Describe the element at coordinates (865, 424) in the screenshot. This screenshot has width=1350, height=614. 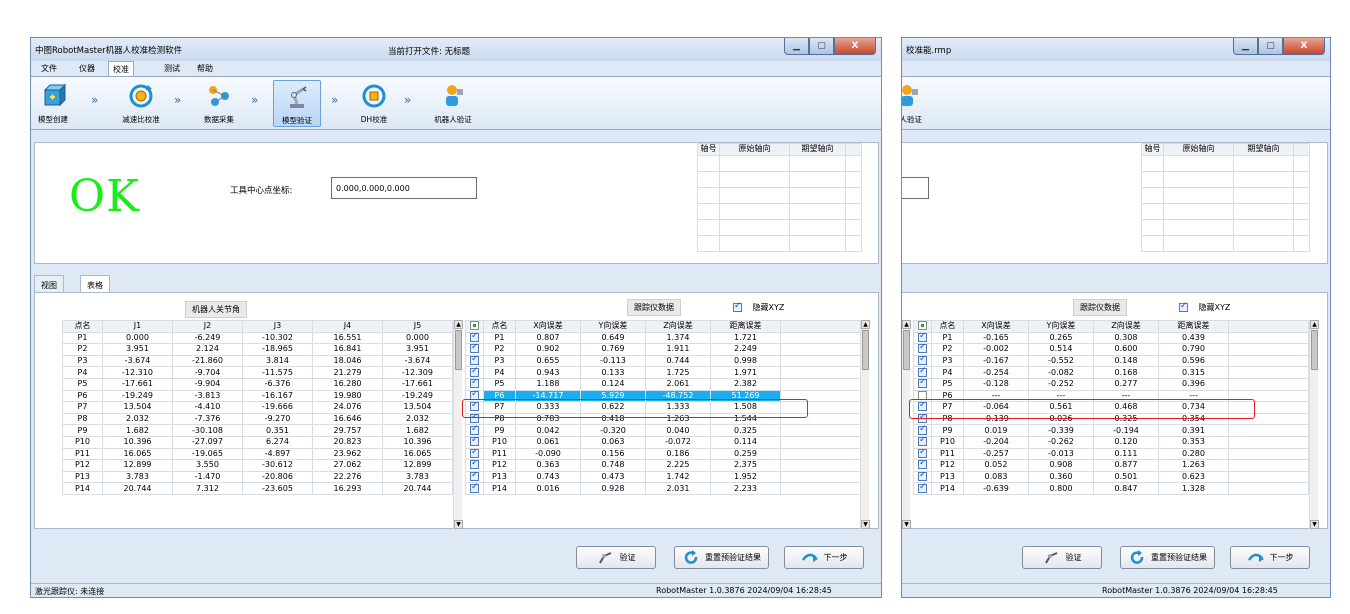
I see `tracker-table-scrollbar: ▲ ▼` at that location.